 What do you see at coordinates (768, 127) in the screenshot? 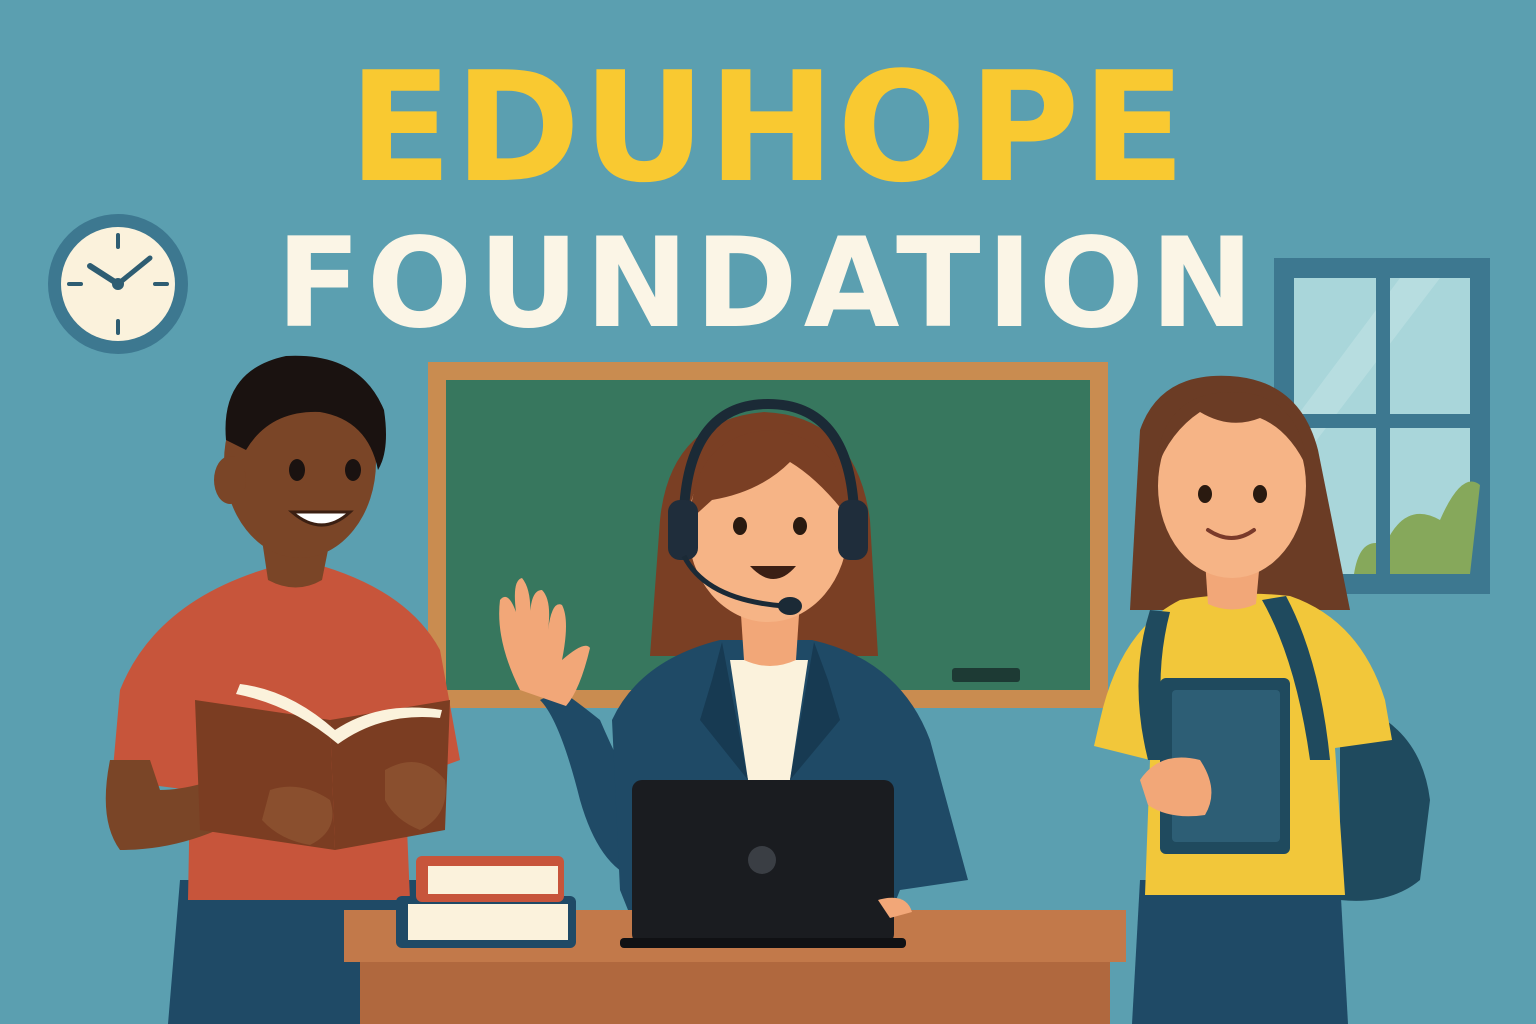
I see `title-line-eduhope: EDUHOPE` at bounding box center [768, 127].